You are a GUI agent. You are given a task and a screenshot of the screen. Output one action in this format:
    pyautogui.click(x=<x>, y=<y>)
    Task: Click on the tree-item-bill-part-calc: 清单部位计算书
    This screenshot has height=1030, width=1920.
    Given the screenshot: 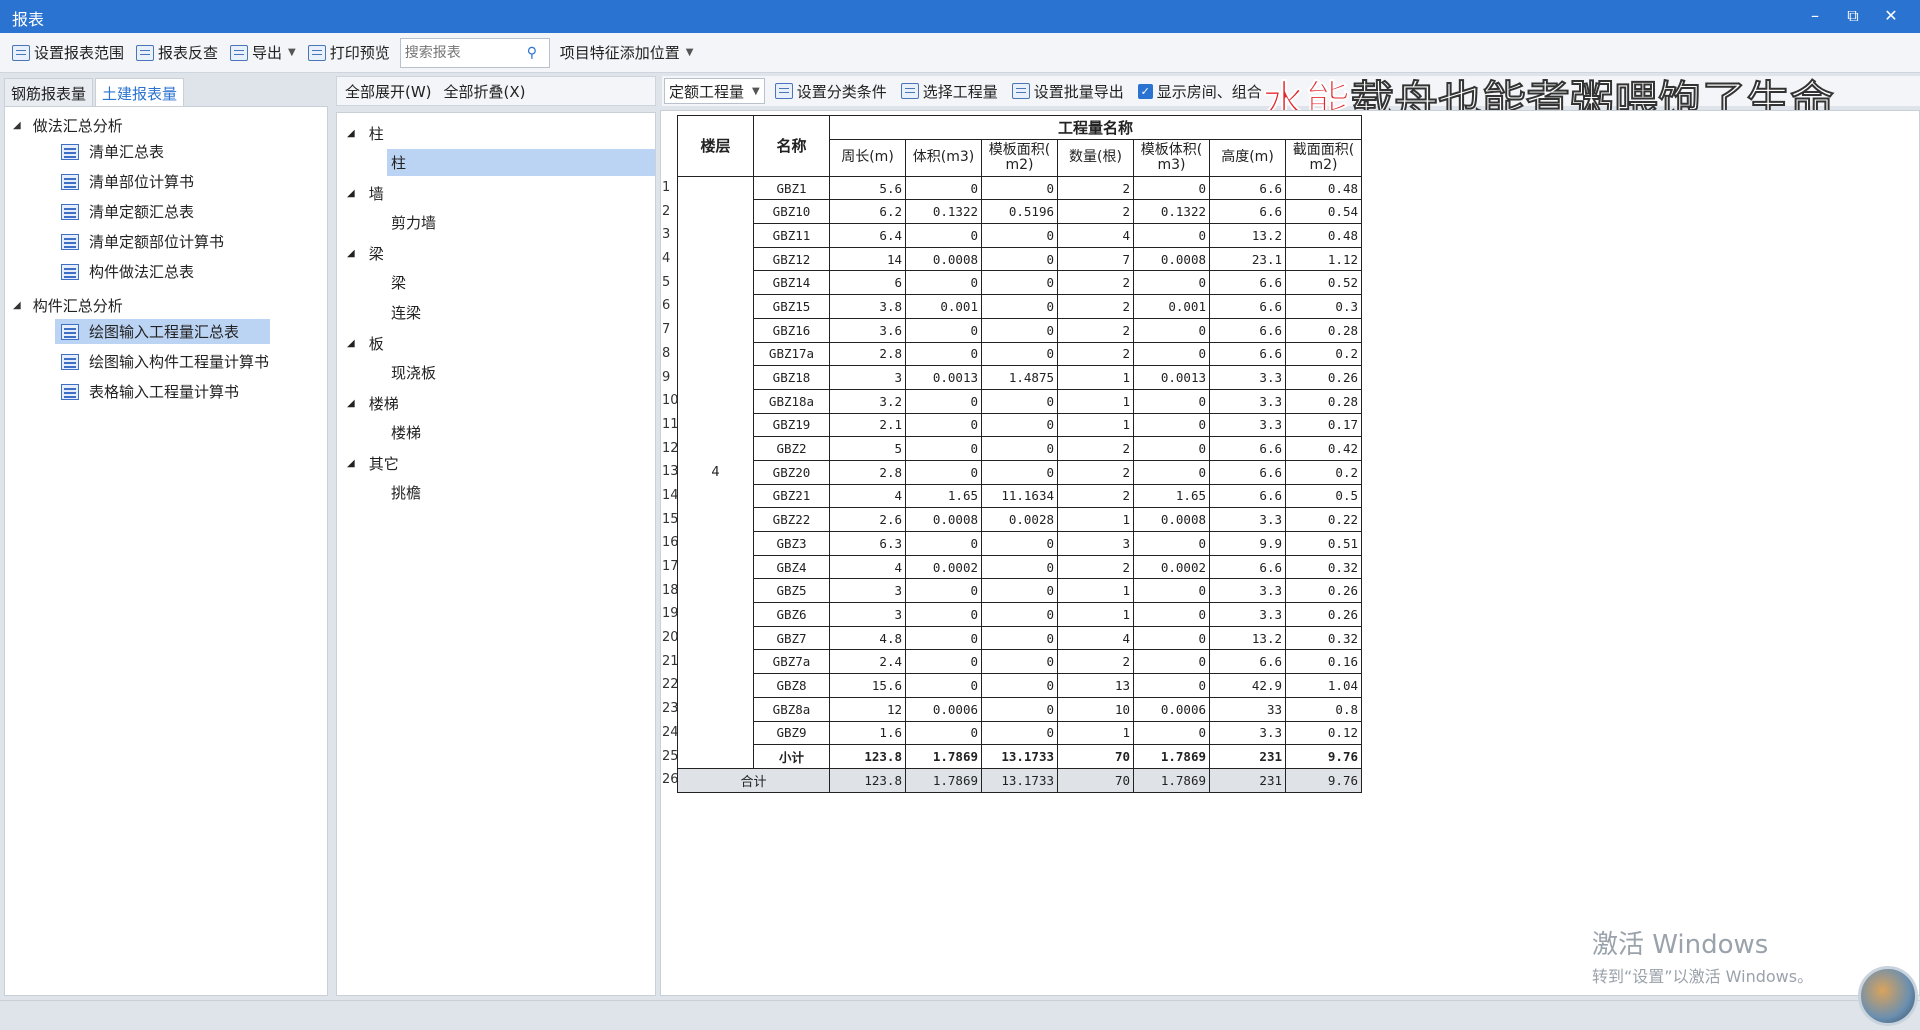 What is the action you would take?
    pyautogui.click(x=127, y=181)
    